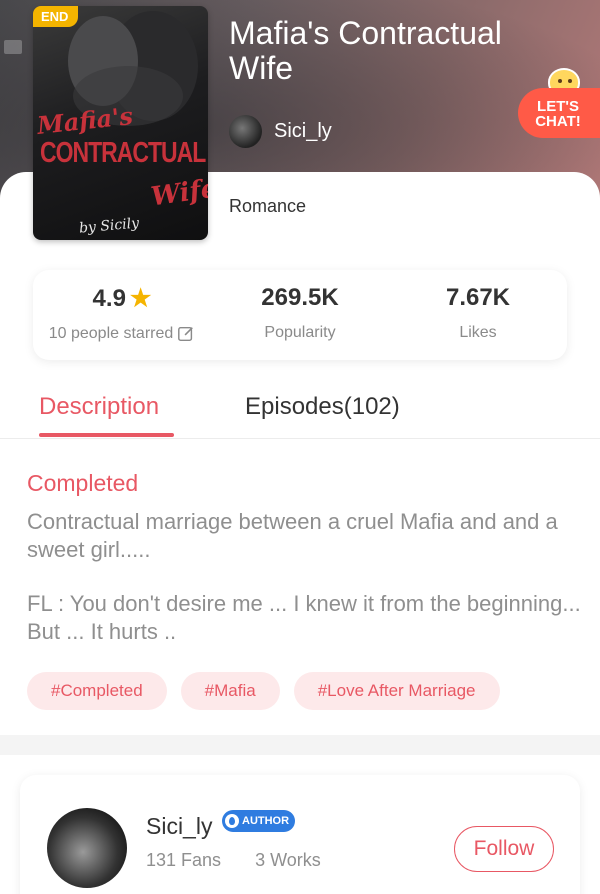 This screenshot has height=894, width=600. What do you see at coordinates (120, 123) in the screenshot?
I see `book-cover: END Mafia's CONTRACTUAL Wife by Sicily` at bounding box center [120, 123].